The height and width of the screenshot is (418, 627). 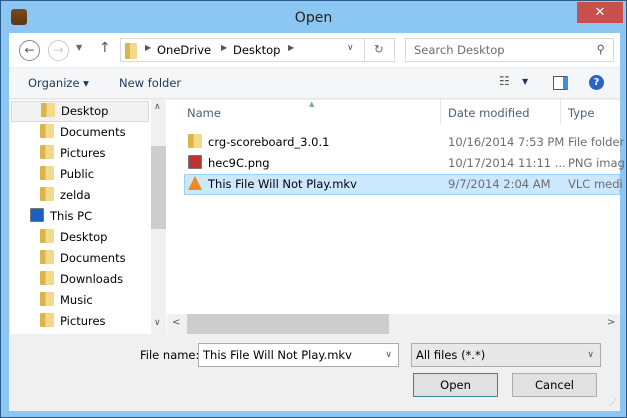 I want to click on resize-grip-icon: ⋰, so click(x=613, y=402).